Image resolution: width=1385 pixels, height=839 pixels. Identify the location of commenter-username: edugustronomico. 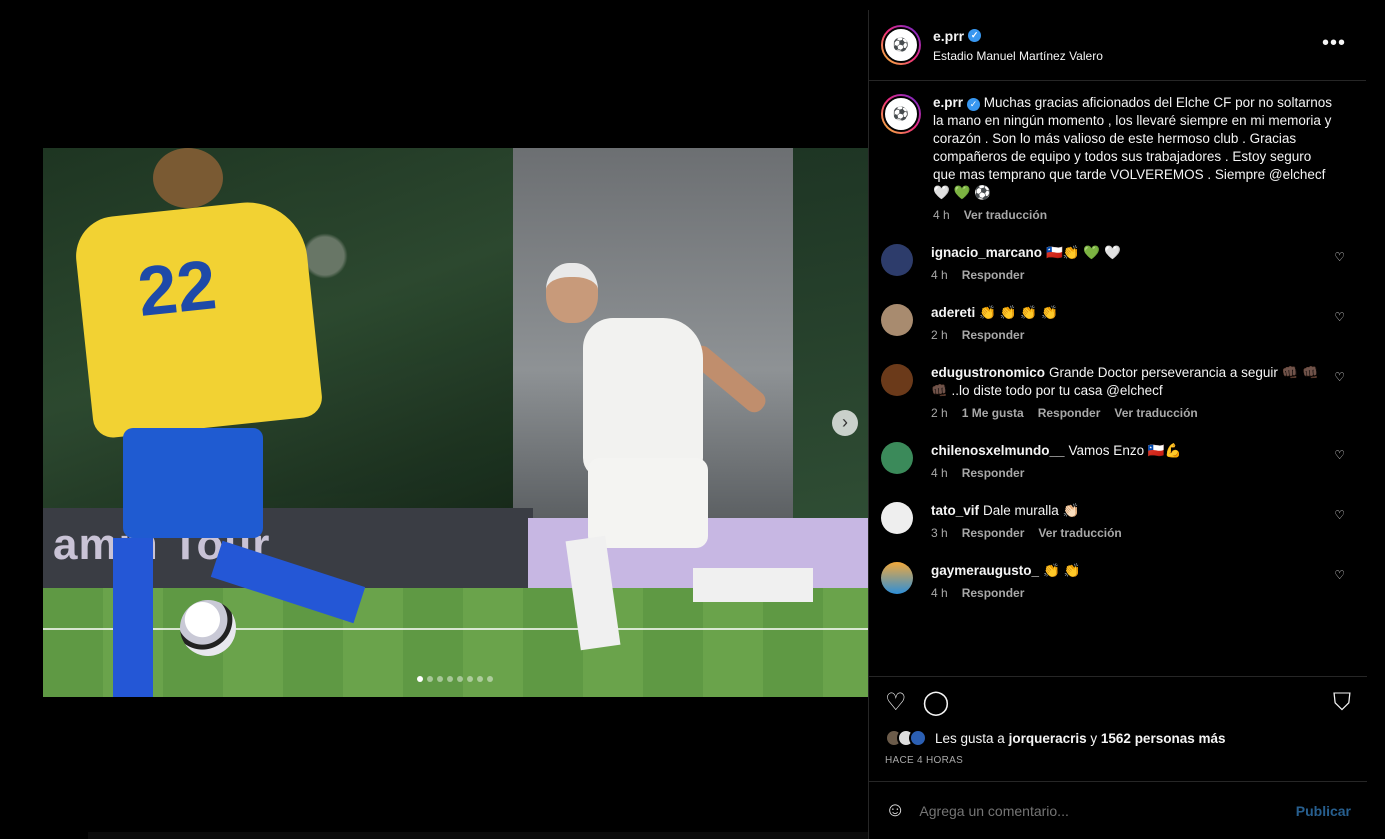
(988, 372).